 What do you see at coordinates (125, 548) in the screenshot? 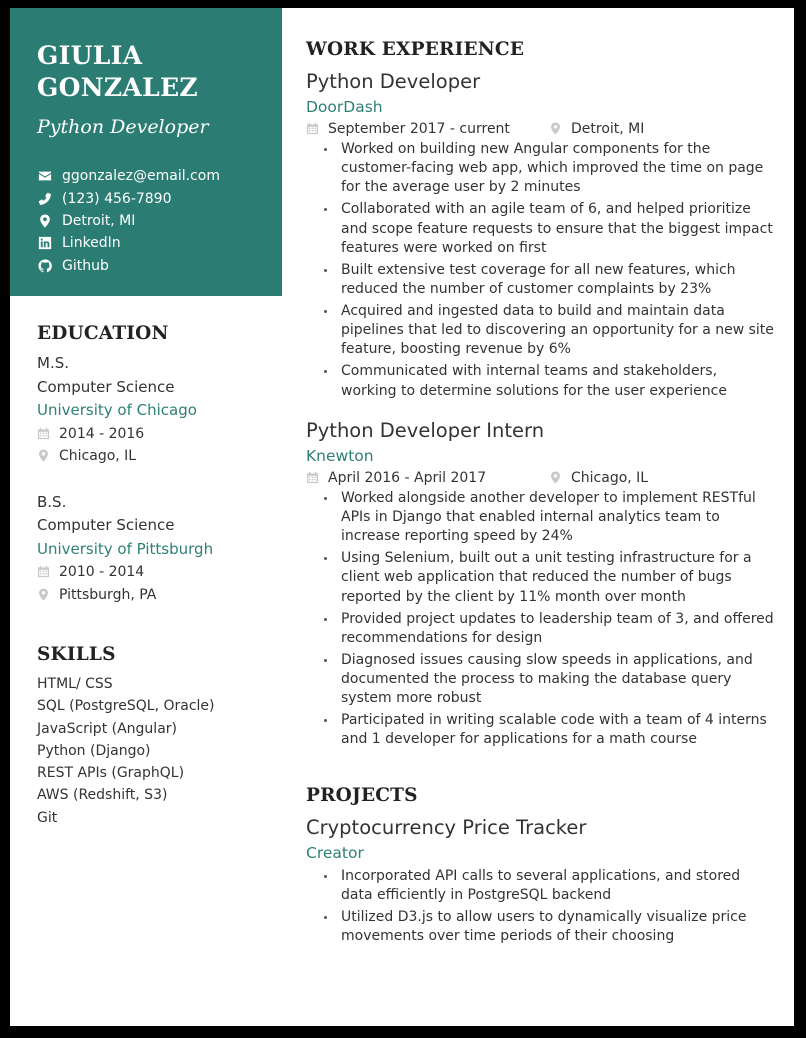
I see `school-name: University of Pittsburgh` at bounding box center [125, 548].